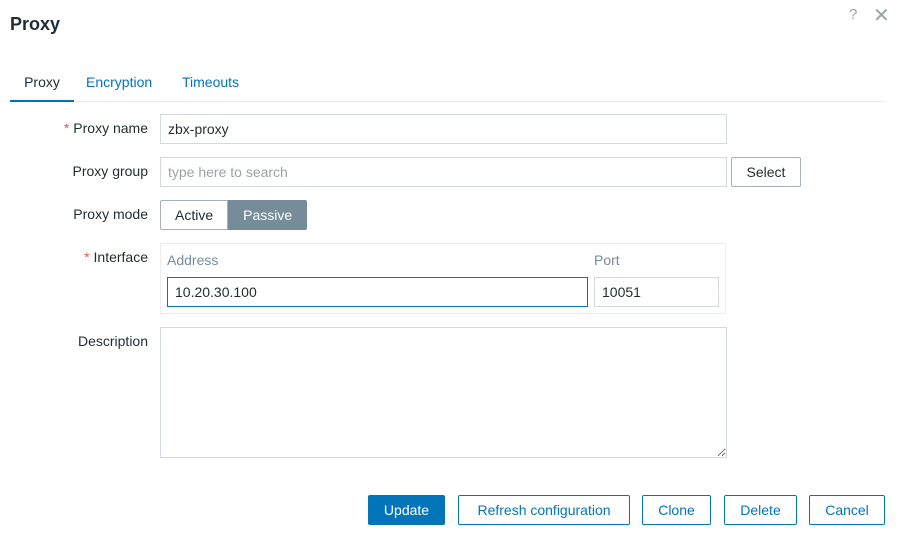 This screenshot has width=900, height=539. I want to click on port-header: Port, so click(607, 260).